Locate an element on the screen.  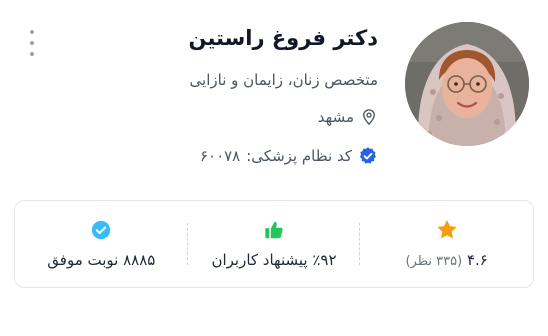
stat-recommendation: ٪۹۲ پیشنهاد کاربران is located at coordinates (274, 244).